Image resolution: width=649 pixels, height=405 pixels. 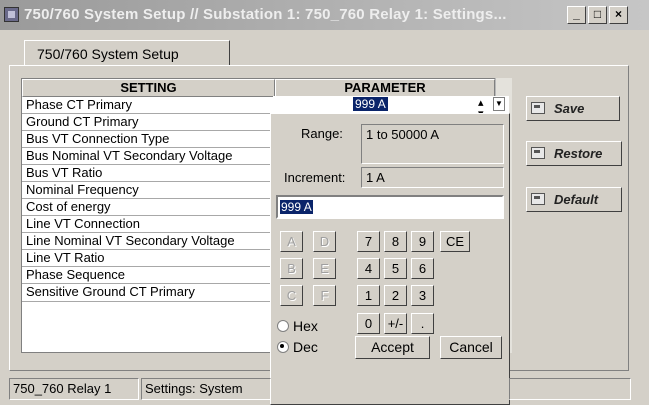 I want to click on entry-value: 999 A, so click(x=296, y=207).